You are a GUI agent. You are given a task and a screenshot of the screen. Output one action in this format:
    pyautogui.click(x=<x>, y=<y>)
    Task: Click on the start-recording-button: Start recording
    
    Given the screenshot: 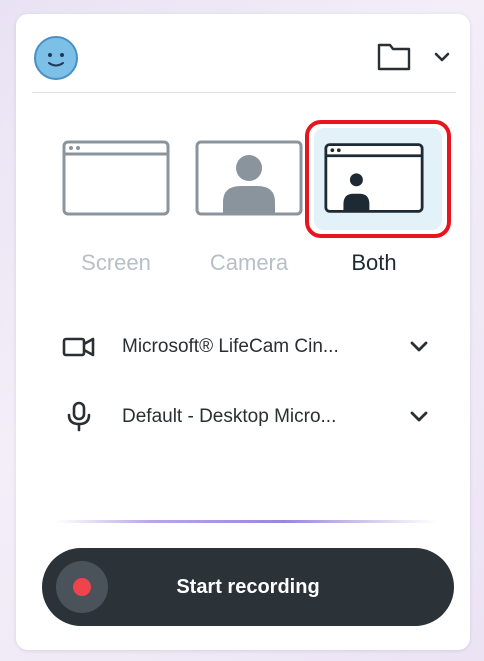 What is the action you would take?
    pyautogui.click(x=248, y=587)
    